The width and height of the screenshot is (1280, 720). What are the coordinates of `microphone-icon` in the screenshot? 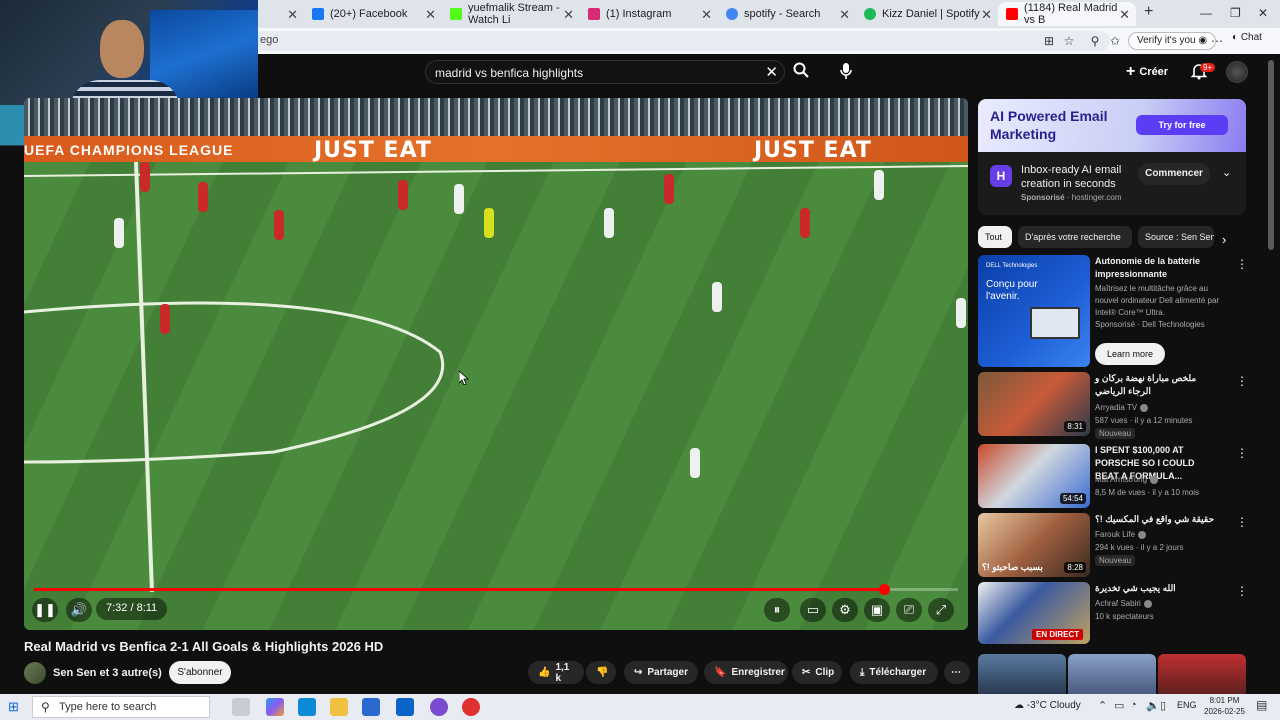 It's located at (848, 72).